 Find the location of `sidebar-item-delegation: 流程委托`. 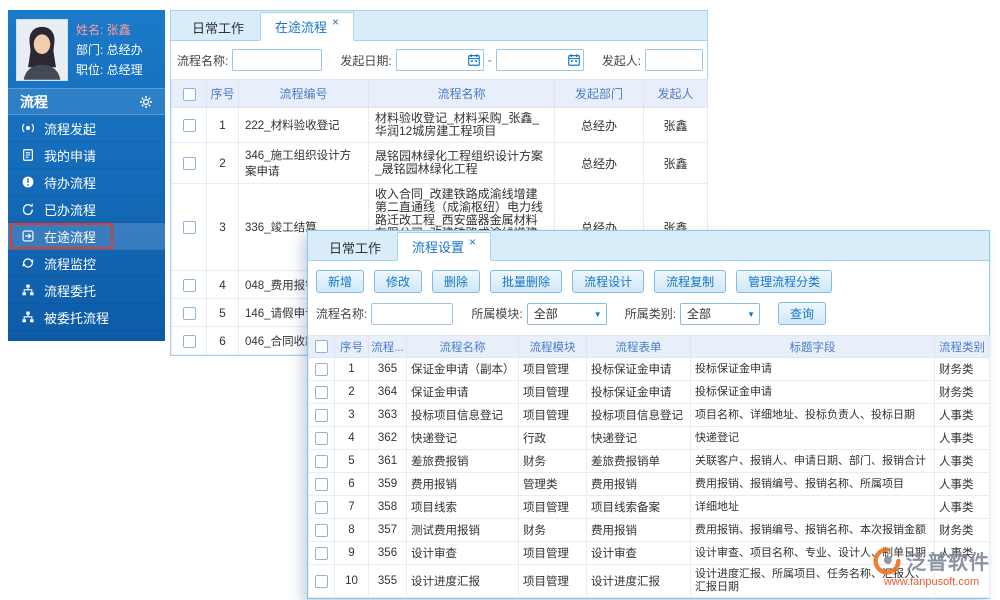

sidebar-item-delegation: 流程委托 is located at coordinates (86, 290).